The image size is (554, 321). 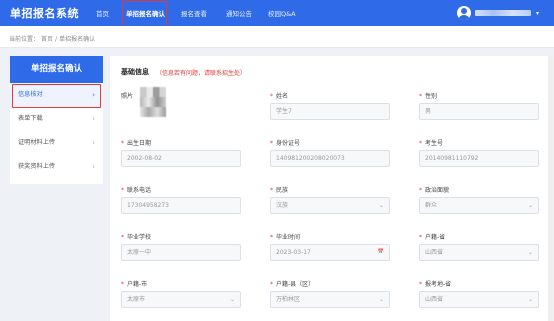 I want to click on nav-enroll-view: 报名查看, so click(x=194, y=13).